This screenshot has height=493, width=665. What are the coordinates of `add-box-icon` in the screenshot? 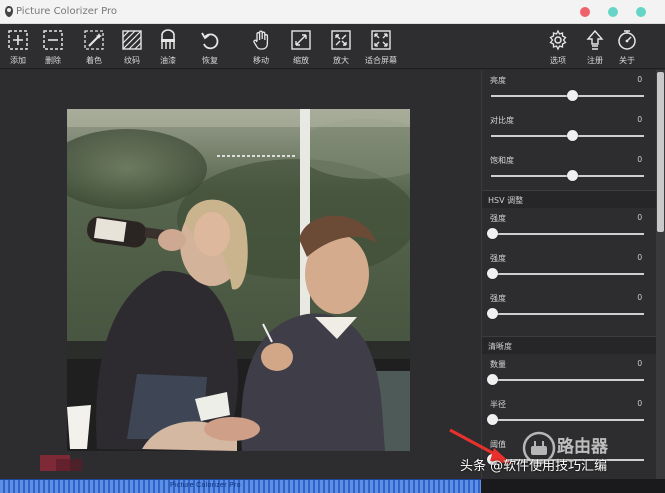 It's located at (18, 40).